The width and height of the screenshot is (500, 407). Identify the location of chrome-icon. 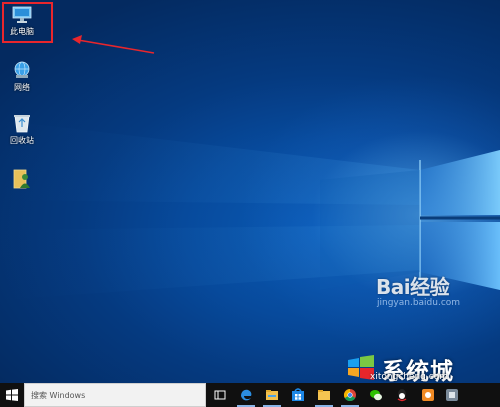
(349, 395).